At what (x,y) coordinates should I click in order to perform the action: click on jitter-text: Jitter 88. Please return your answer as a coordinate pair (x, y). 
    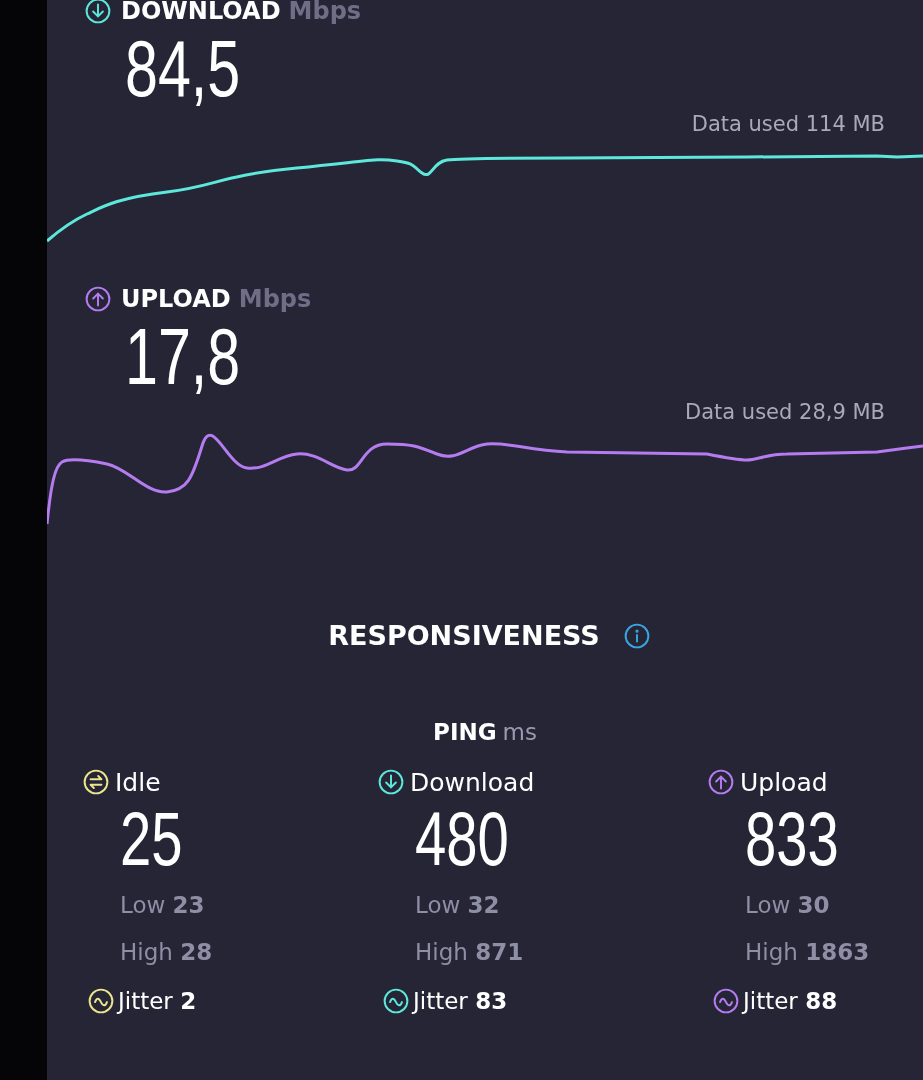
    Looking at the image, I should click on (790, 1001).